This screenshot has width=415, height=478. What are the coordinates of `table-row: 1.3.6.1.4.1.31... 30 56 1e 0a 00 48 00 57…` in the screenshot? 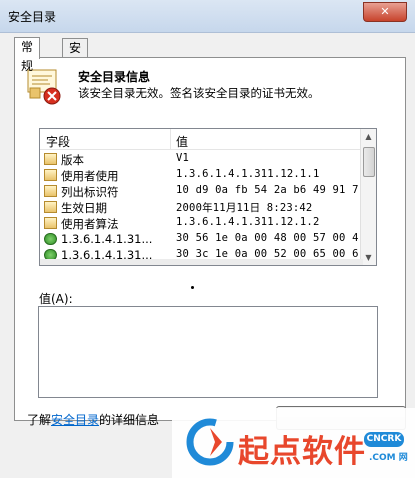 It's located at (208, 239).